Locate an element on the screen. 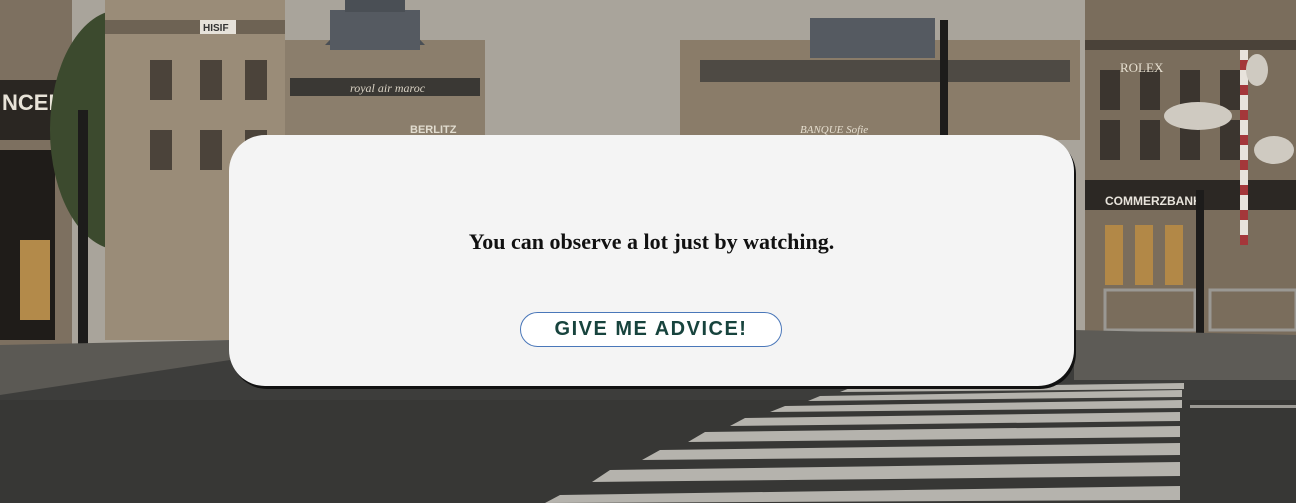 The image size is (1296, 503). advice-text: You can observe a lot just by watching. is located at coordinates (651, 241).